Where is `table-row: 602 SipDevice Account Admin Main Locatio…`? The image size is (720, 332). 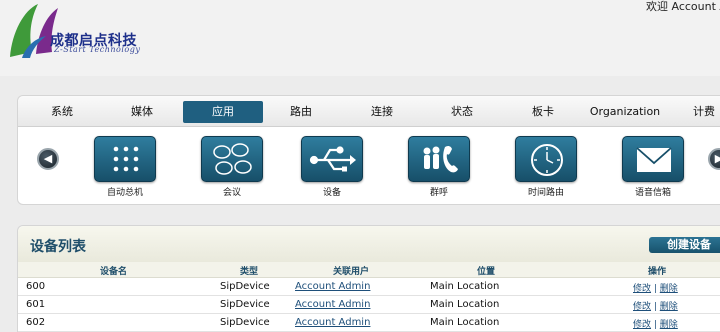 table-row: 602 SipDevice Account Admin Main Locatio… is located at coordinates (369, 323).